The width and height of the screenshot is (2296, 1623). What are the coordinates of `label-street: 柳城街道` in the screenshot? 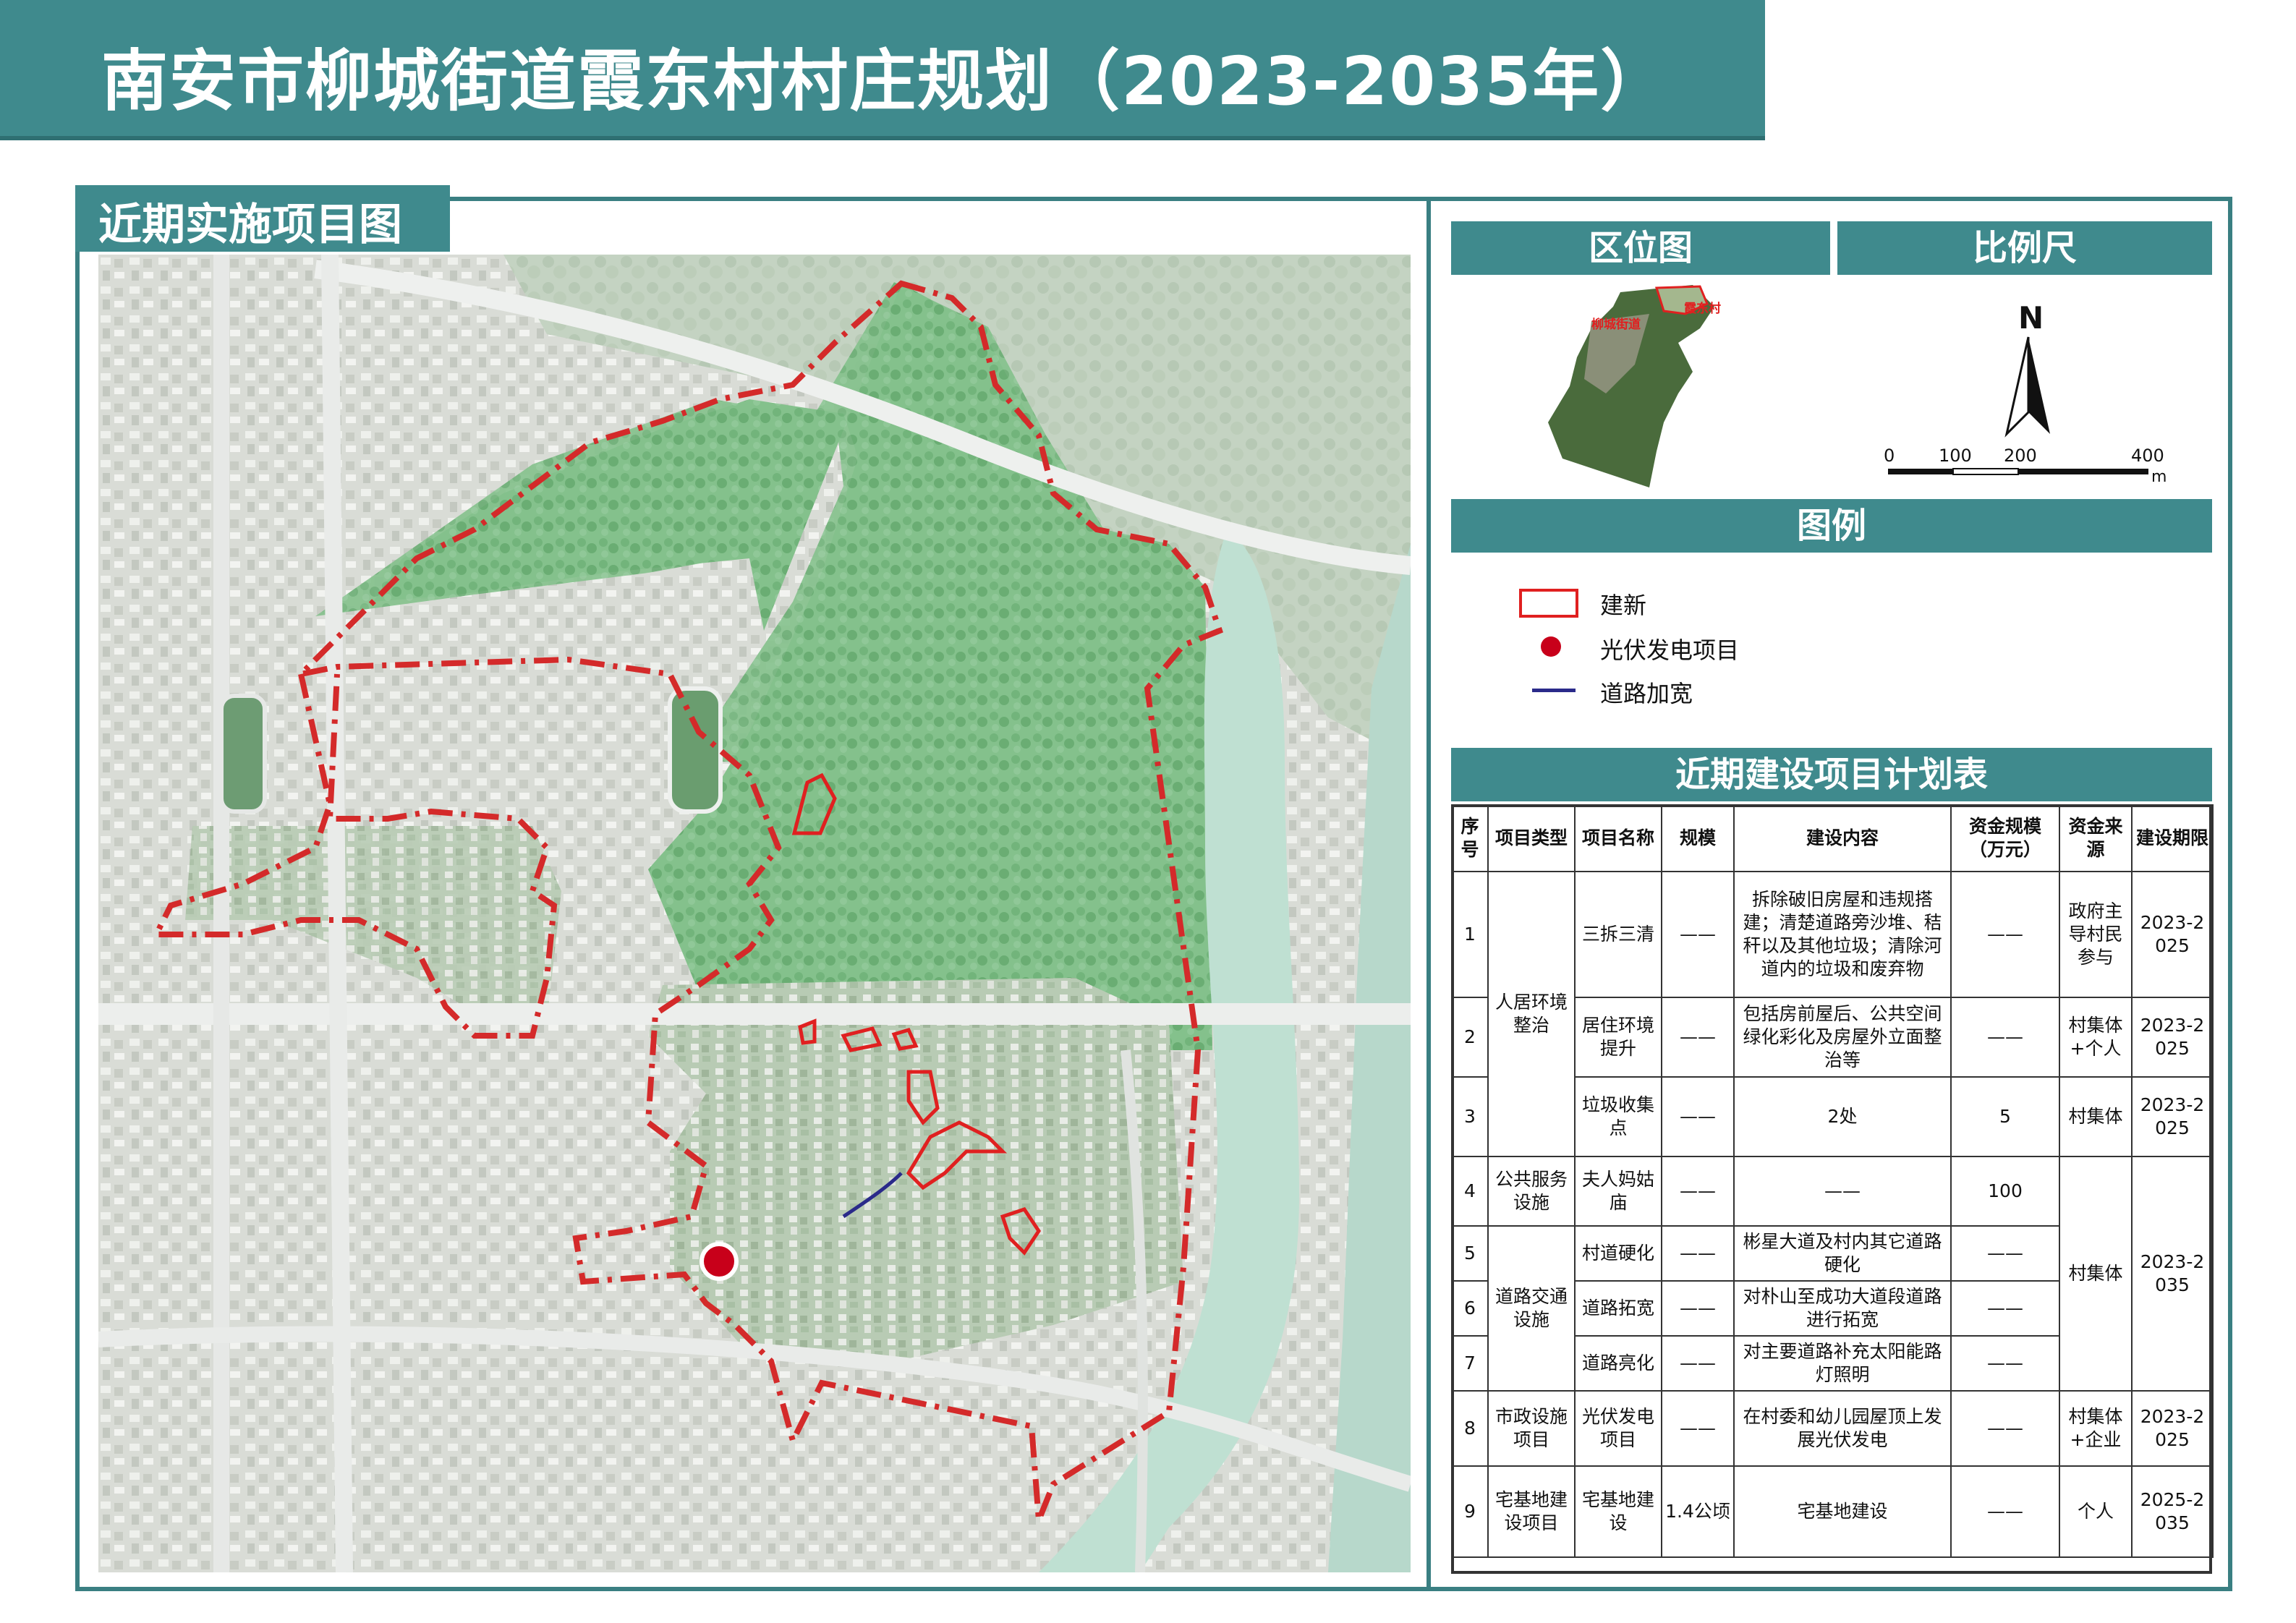 It's located at (1616, 324).